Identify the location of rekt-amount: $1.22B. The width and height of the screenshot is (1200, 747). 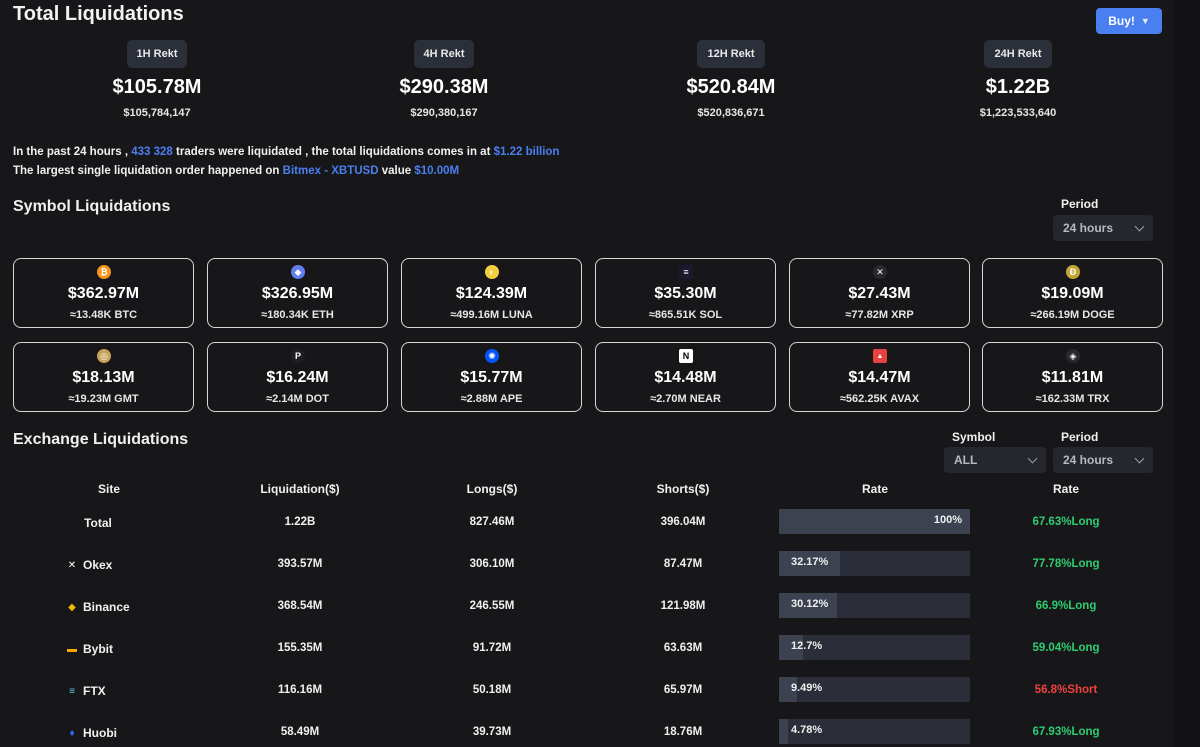
(1018, 87).